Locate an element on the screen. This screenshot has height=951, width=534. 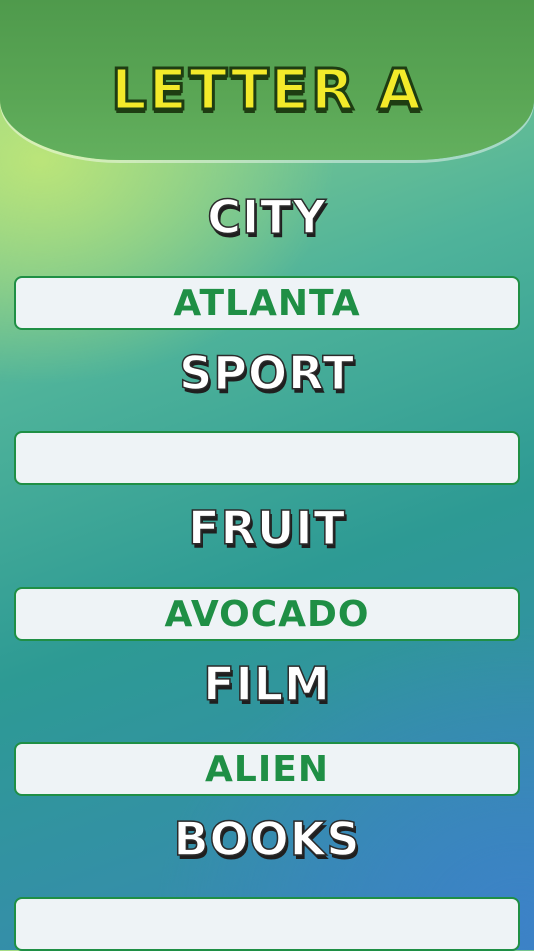
answer-field-film: ALIEN is located at coordinates (267, 769).